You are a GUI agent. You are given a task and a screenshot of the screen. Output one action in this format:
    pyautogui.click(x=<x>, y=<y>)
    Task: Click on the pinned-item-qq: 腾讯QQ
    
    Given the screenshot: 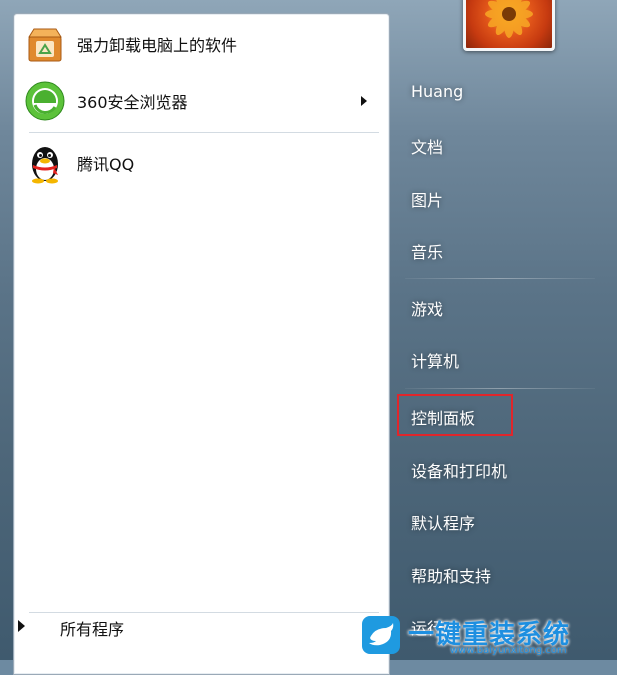 What is the action you would take?
    pyautogui.click(x=196, y=163)
    